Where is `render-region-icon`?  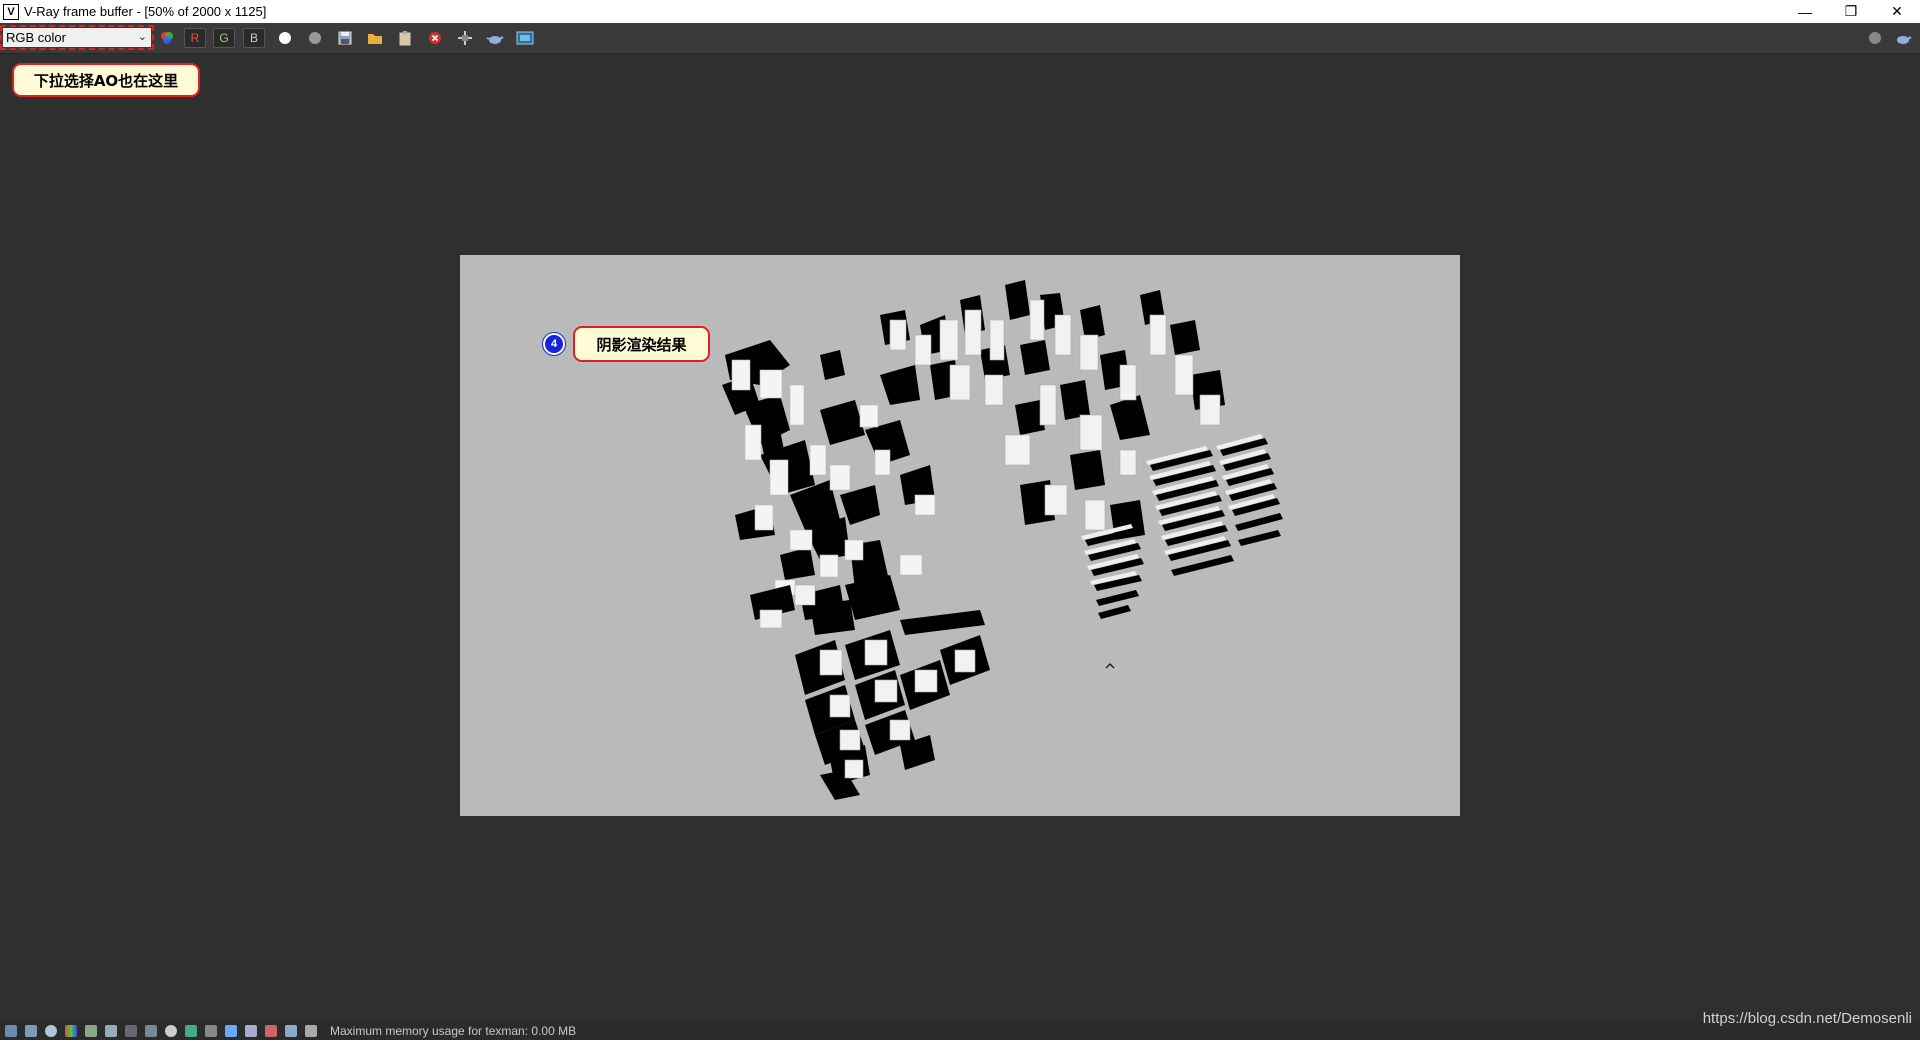
render-region-icon is located at coordinates (11, 1030).